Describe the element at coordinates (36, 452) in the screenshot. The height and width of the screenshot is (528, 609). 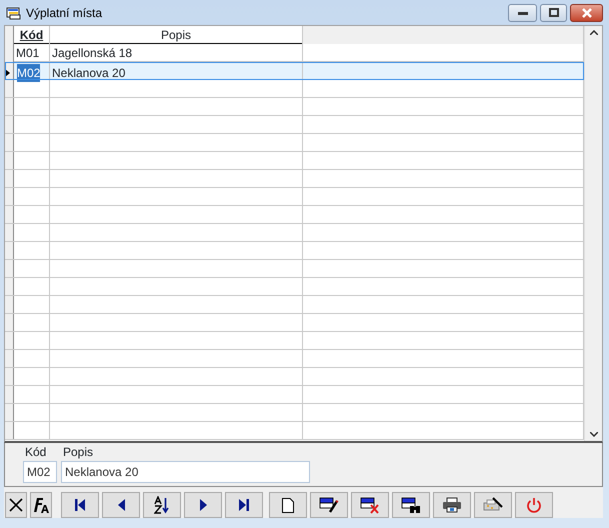
I see `field-label: Kód` at that location.